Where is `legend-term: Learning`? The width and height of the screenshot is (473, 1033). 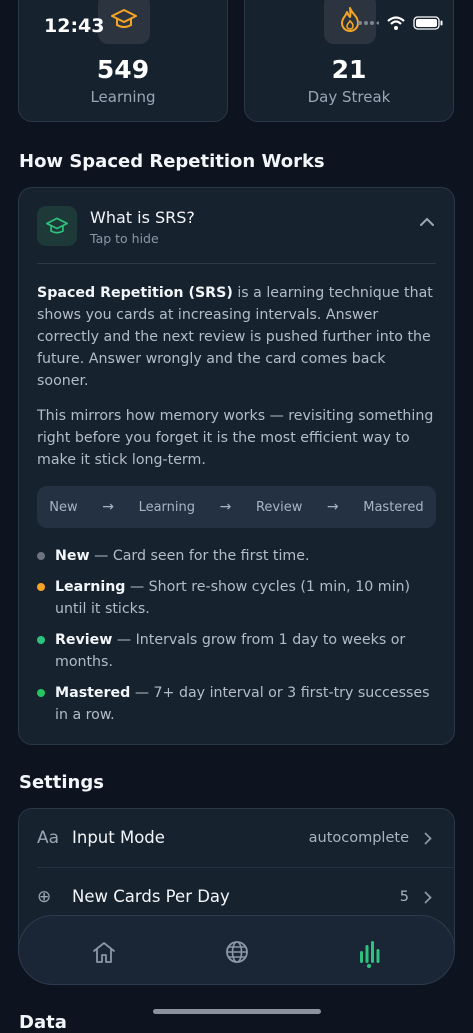
legend-term: Learning is located at coordinates (90, 587).